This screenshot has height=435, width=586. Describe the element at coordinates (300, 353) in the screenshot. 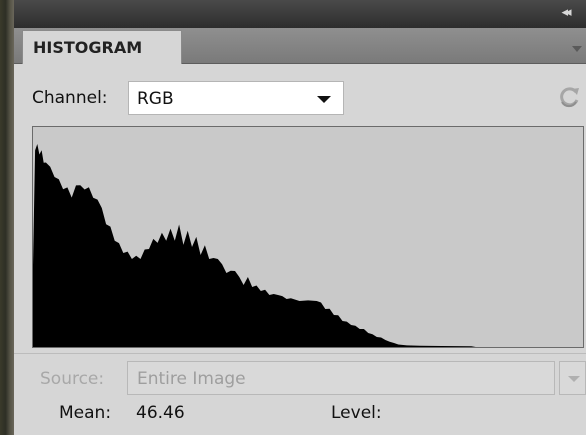

I see `divider` at that location.